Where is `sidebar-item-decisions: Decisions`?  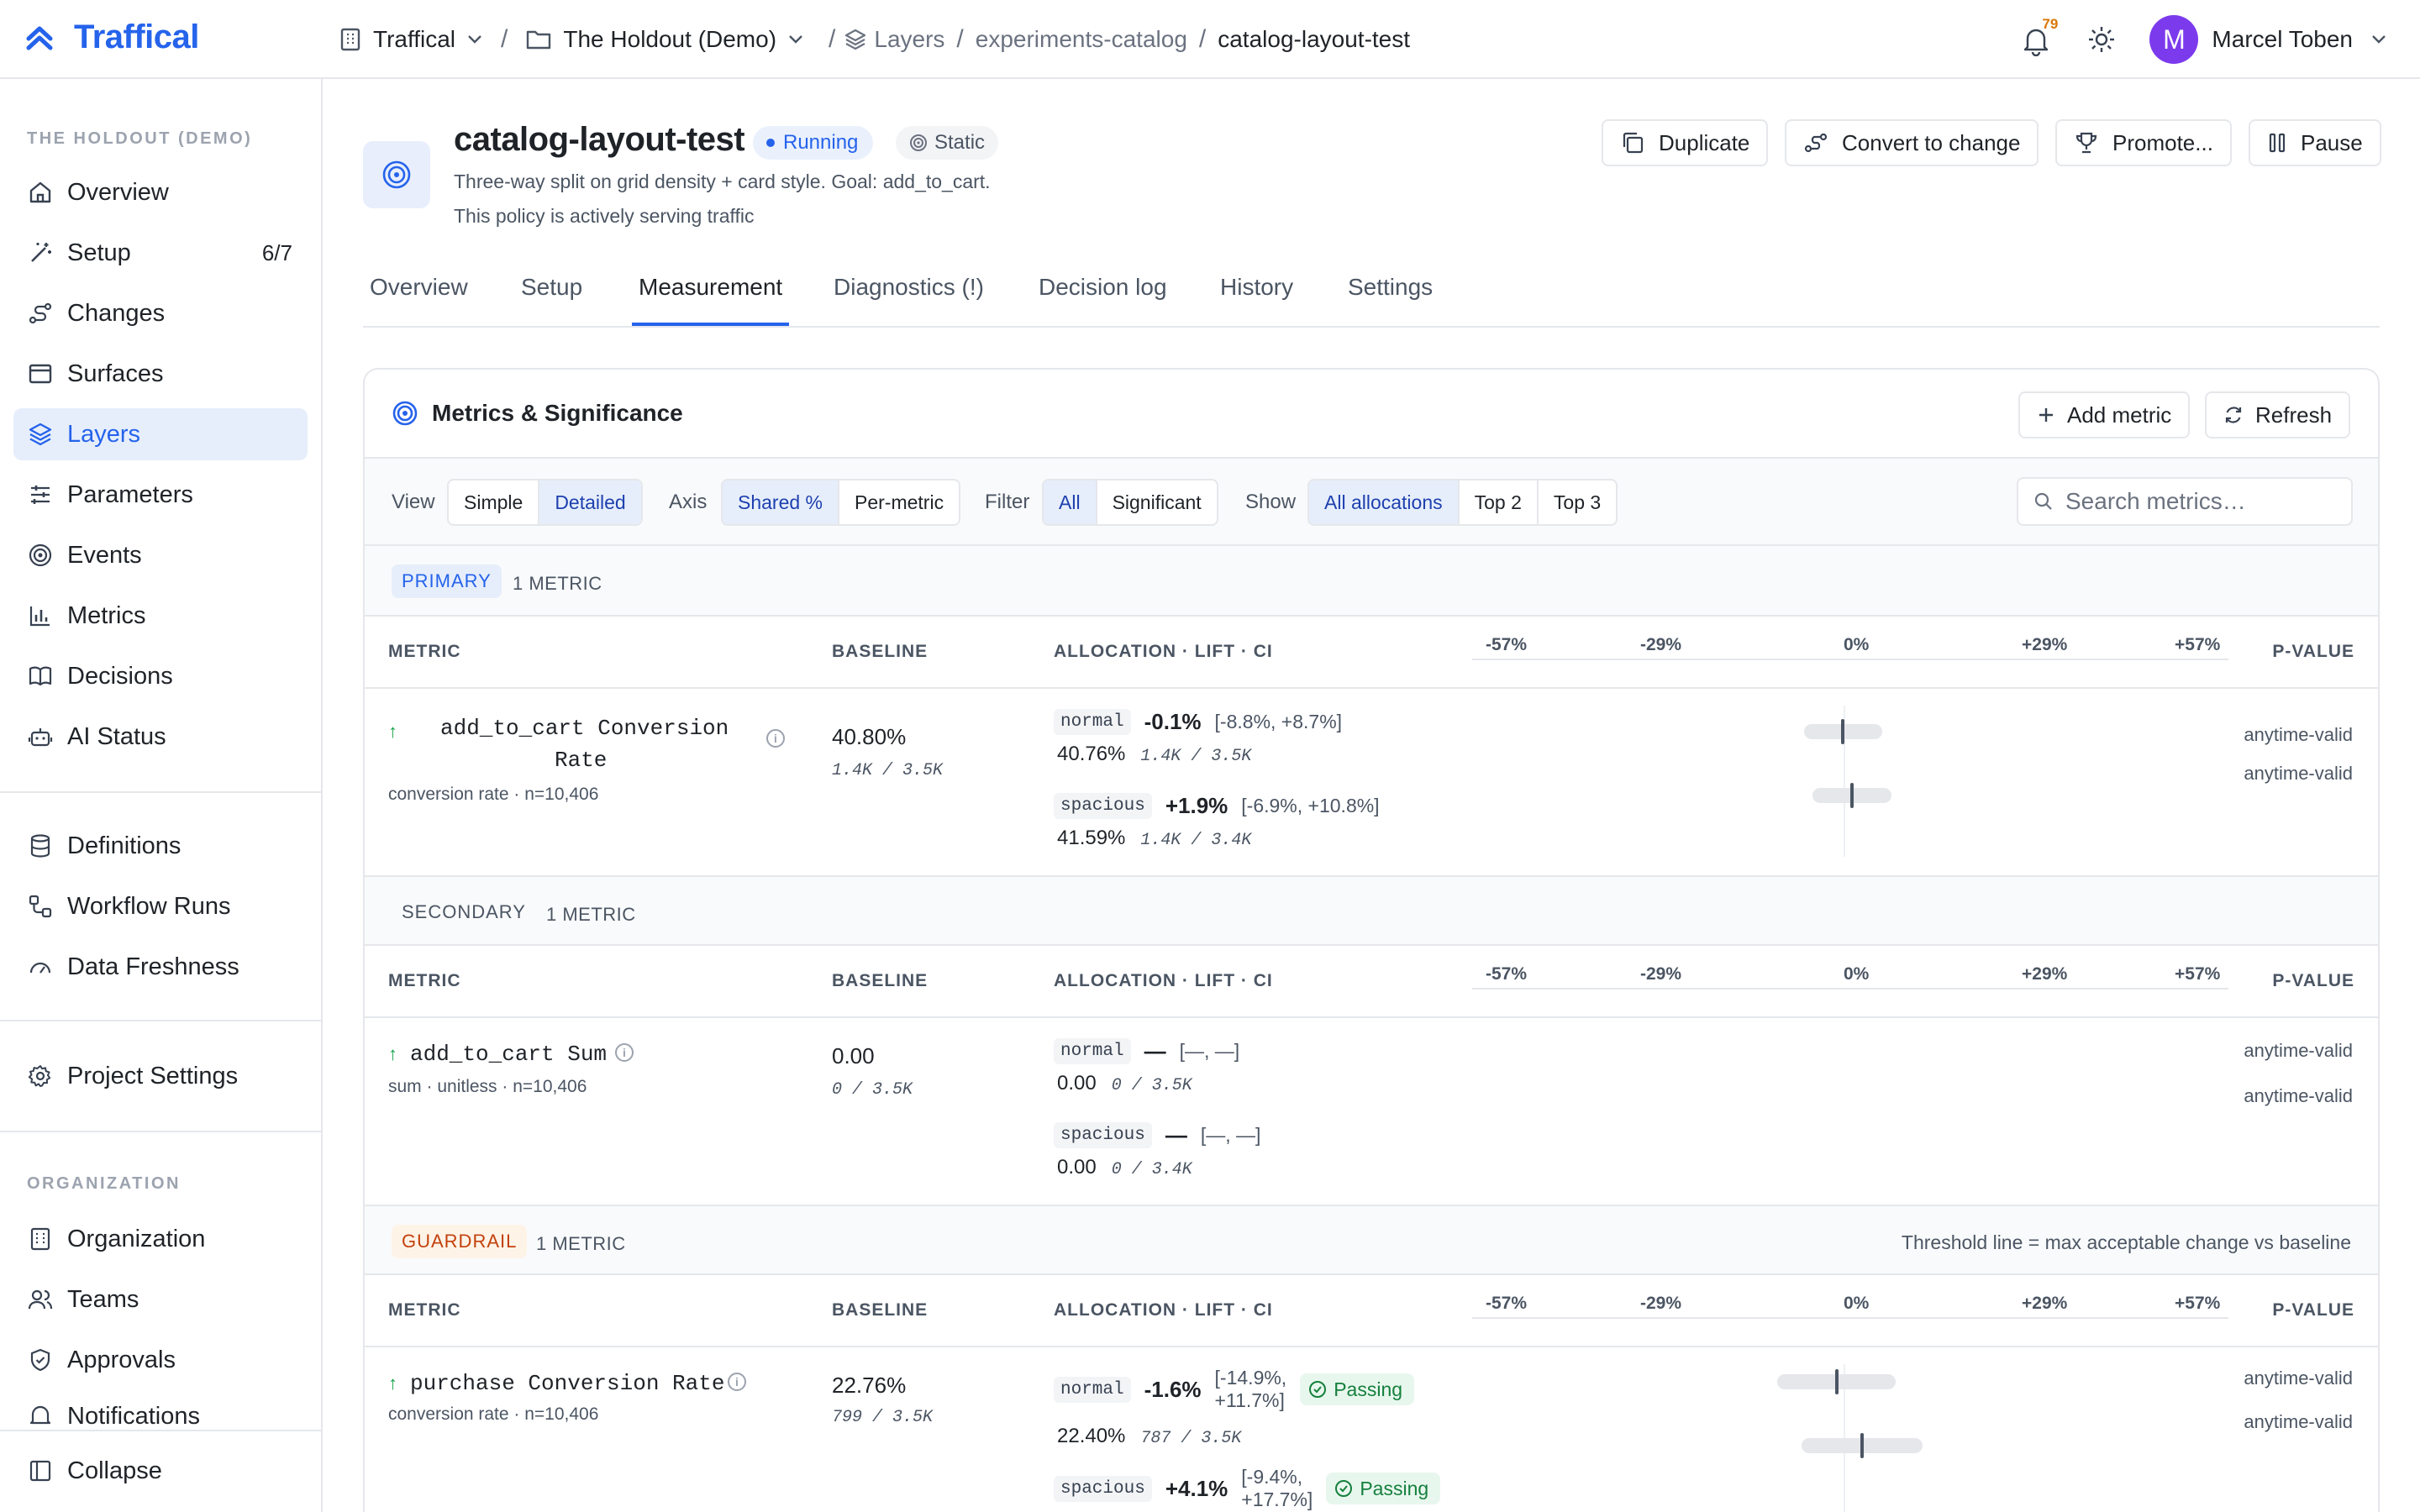 sidebar-item-decisions: Decisions is located at coordinates (161, 676).